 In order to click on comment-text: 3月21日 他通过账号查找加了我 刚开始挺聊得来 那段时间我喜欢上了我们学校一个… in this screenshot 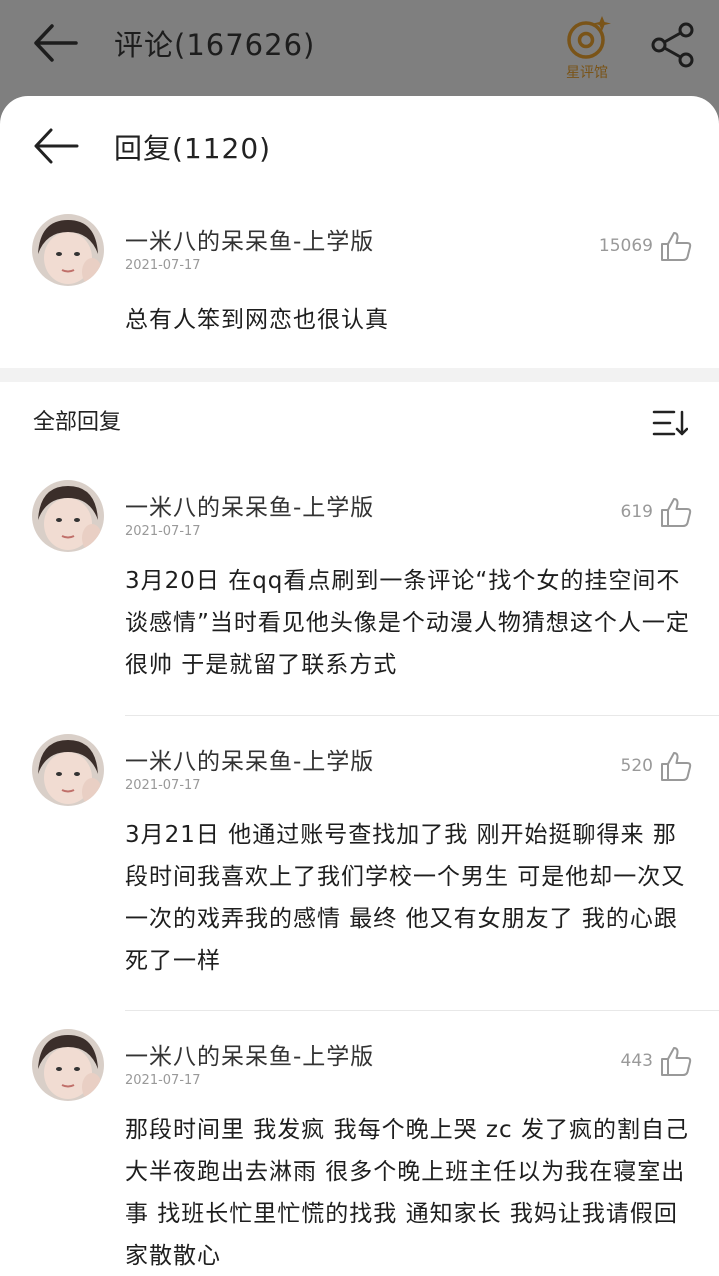, I will do `click(405, 898)`.